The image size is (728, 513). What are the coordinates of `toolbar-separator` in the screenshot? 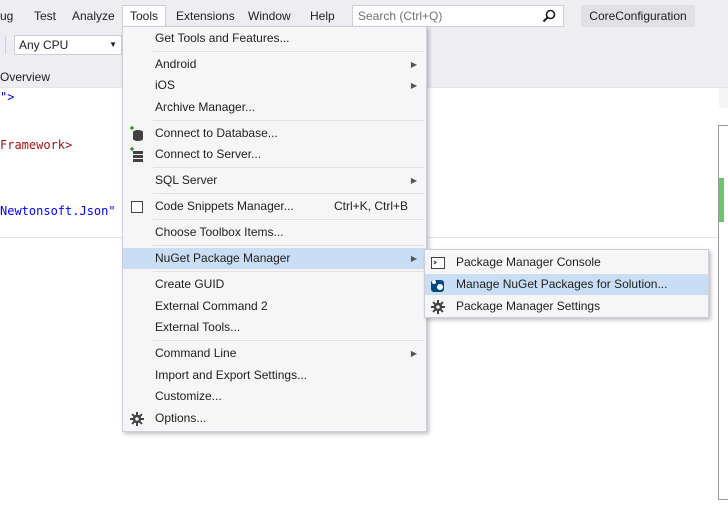 It's located at (3, 45).